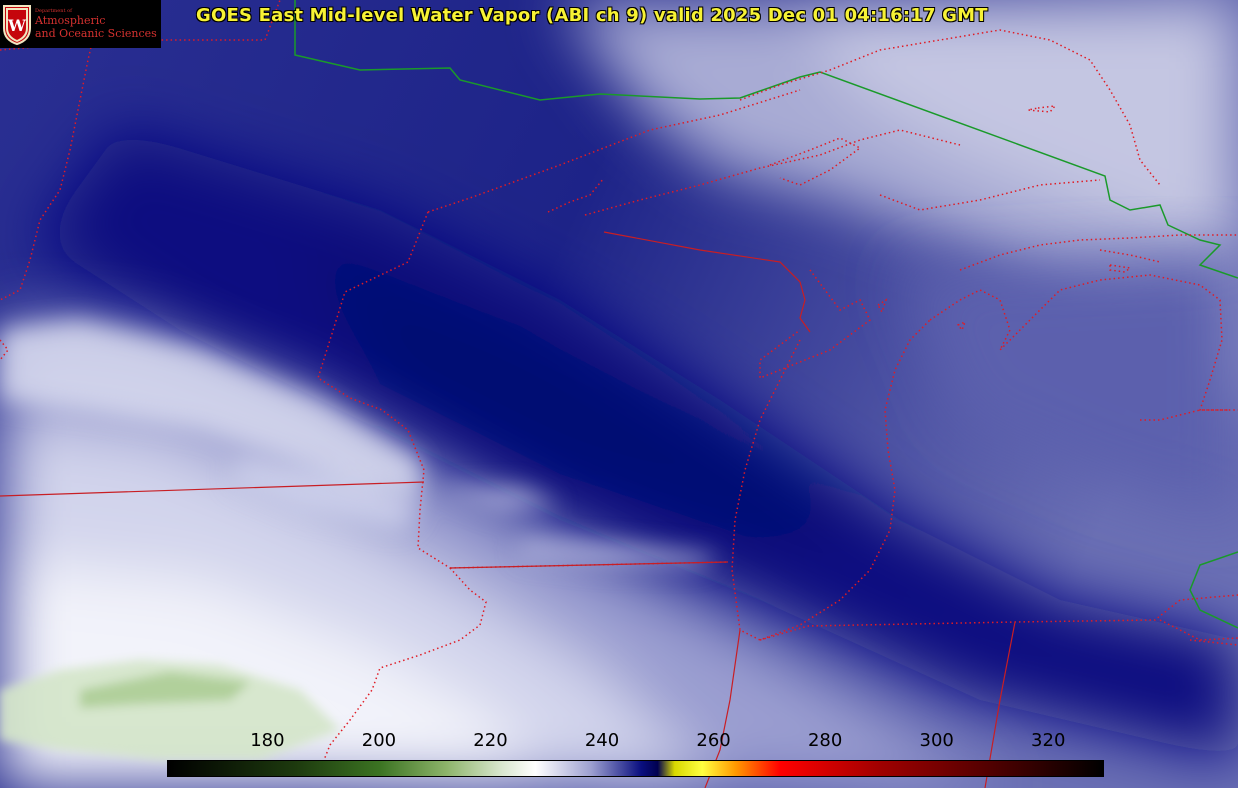 The image size is (1238, 788). Describe the element at coordinates (70, 20) in the screenshot. I see `logo-line-atmospheric: Atmospheric` at that location.